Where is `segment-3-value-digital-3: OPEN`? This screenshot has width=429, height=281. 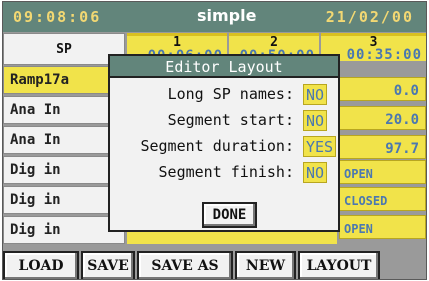 segment-3-value-digital-3: OPEN is located at coordinates (382, 227).